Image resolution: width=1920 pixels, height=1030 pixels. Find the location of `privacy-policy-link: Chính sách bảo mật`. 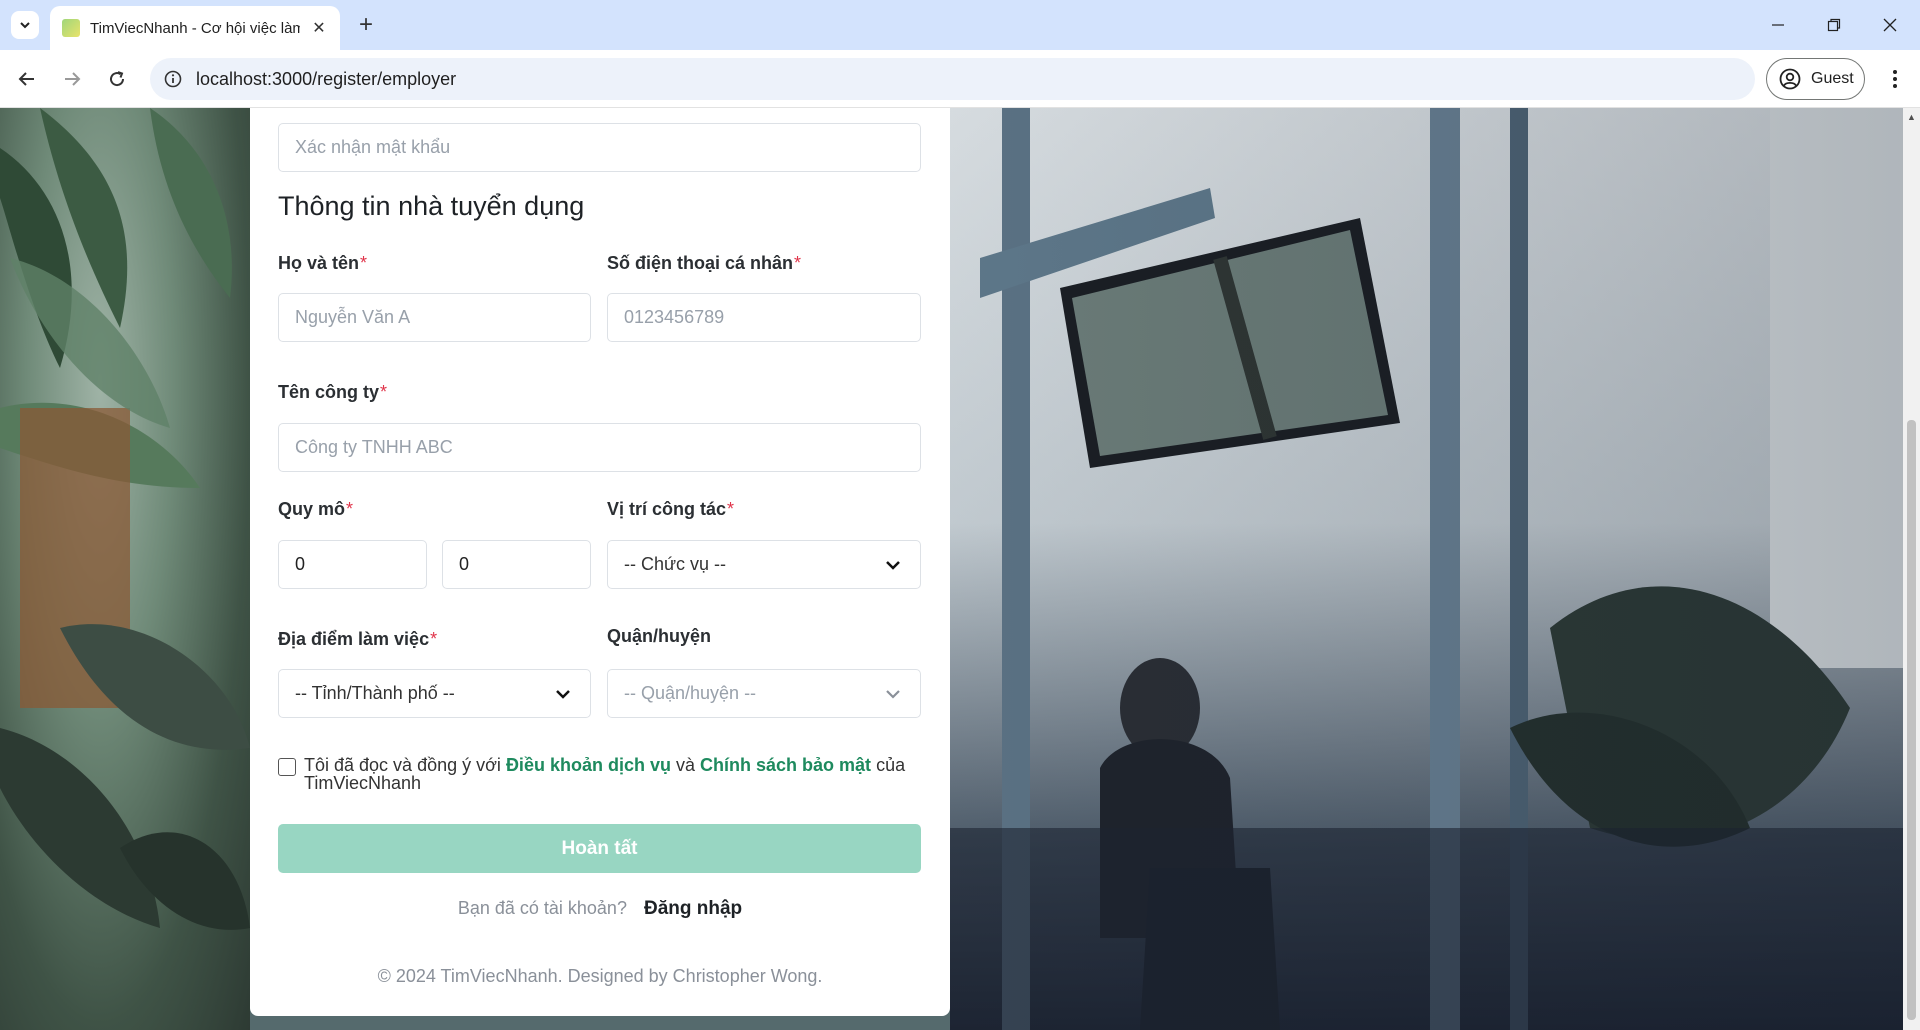

privacy-policy-link: Chính sách bảo mật is located at coordinates (785, 765).